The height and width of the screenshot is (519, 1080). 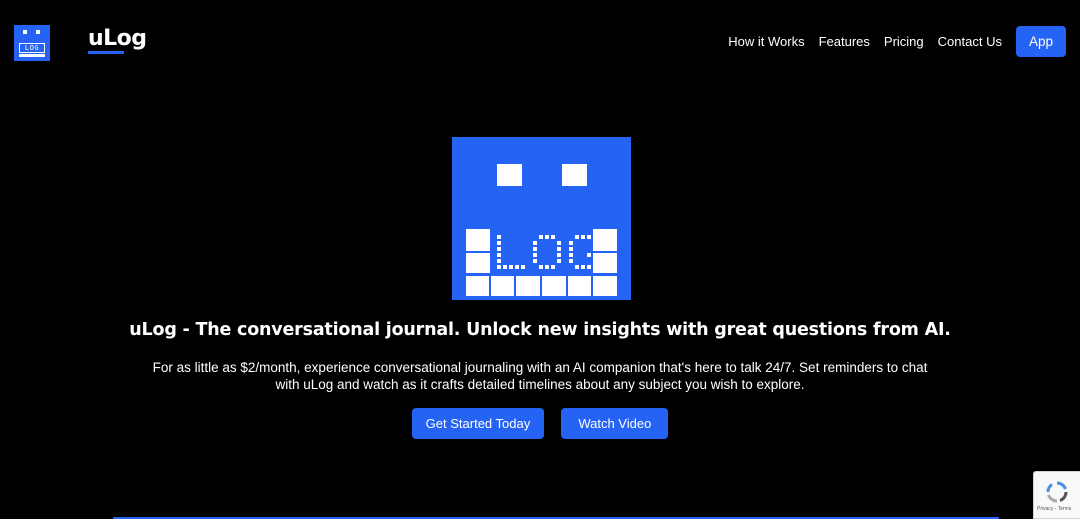 I want to click on cta-row: Get Started Today Watch Video, so click(x=540, y=423).